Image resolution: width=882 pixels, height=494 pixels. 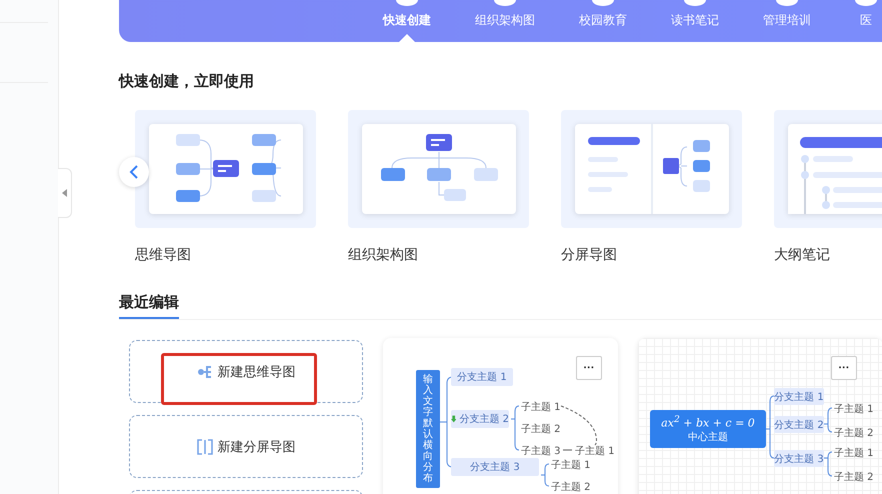 I want to click on file-card: ··· 输入文字默认横向分布 分支主题 1 分支主题 2 子主题 1 子主题 2 子主题 3 子主题 1 分支主题 3 子主题 1 子主题 2, so click(x=500, y=416).